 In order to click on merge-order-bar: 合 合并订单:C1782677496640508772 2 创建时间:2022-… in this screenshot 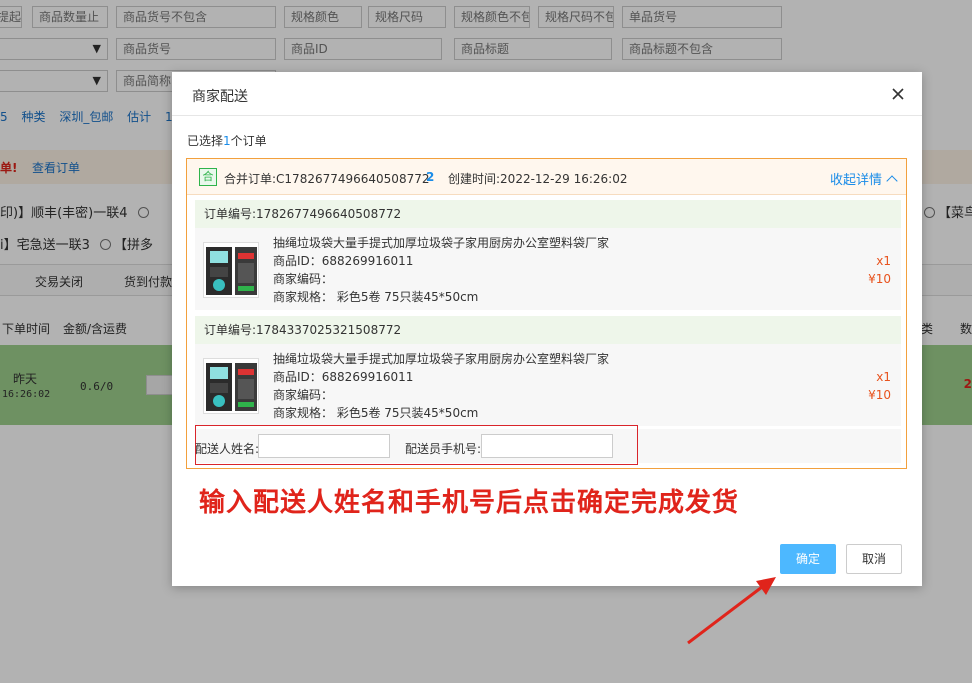, I will do `click(546, 177)`.